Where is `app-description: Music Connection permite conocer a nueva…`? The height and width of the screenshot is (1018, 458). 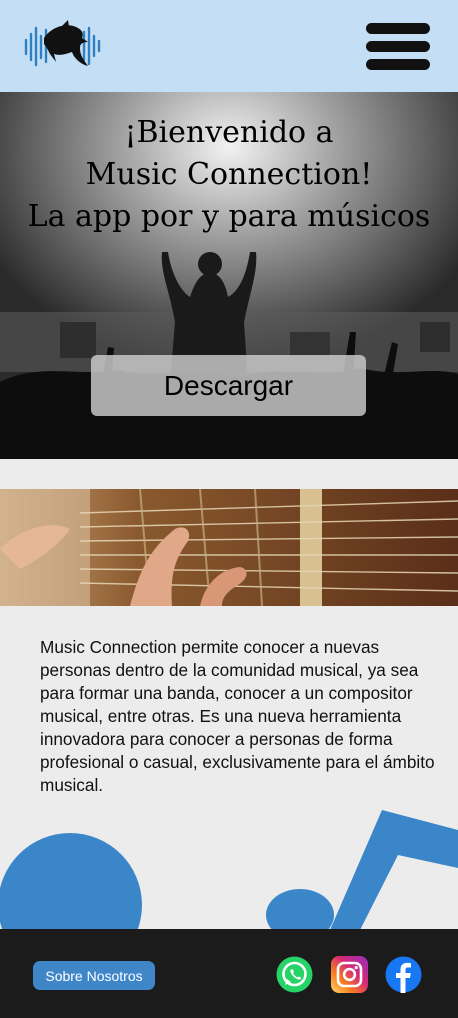
app-description: Music Connection permite conocer a nueva… is located at coordinates (237, 716).